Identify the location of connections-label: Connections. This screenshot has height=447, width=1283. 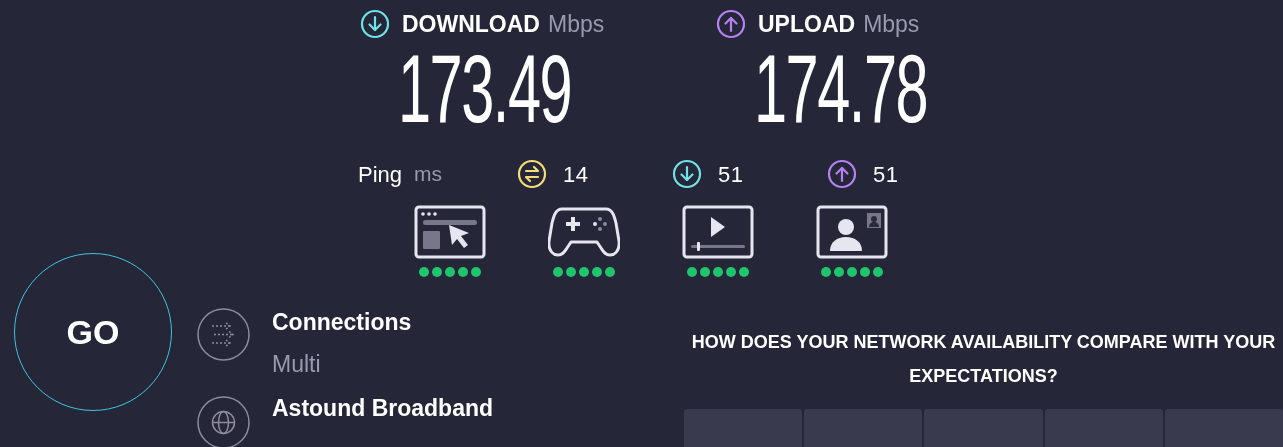
(342, 322).